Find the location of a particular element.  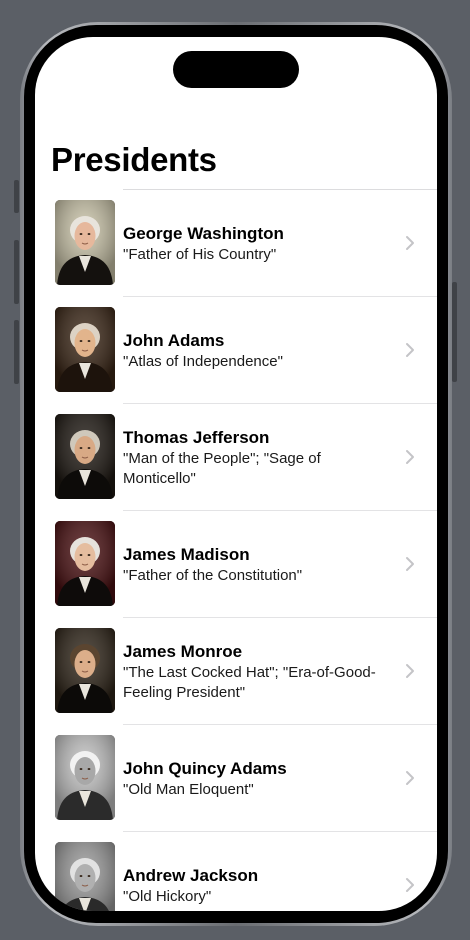

list-item: John Adams "Atlas of Independence" is located at coordinates (236, 350).